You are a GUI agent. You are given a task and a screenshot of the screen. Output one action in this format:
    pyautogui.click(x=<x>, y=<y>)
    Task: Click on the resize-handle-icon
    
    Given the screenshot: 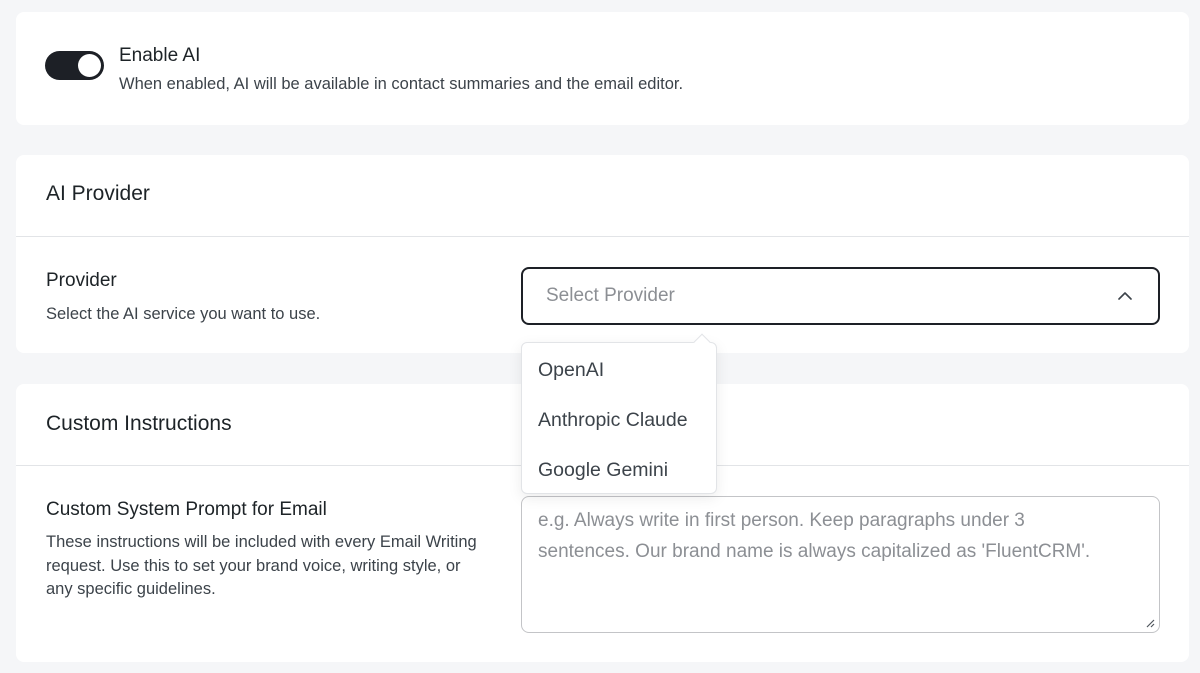 What is the action you would take?
    pyautogui.click(x=1150, y=623)
    